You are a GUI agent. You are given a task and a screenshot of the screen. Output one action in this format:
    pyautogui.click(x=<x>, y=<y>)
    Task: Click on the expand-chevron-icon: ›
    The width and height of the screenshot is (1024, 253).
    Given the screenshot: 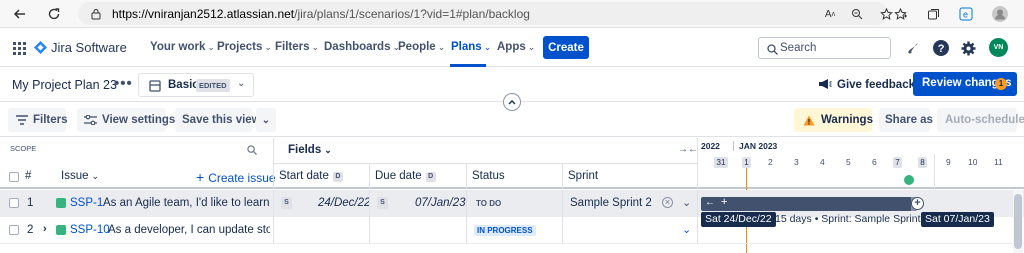 What is the action you would take?
    pyautogui.click(x=45, y=229)
    